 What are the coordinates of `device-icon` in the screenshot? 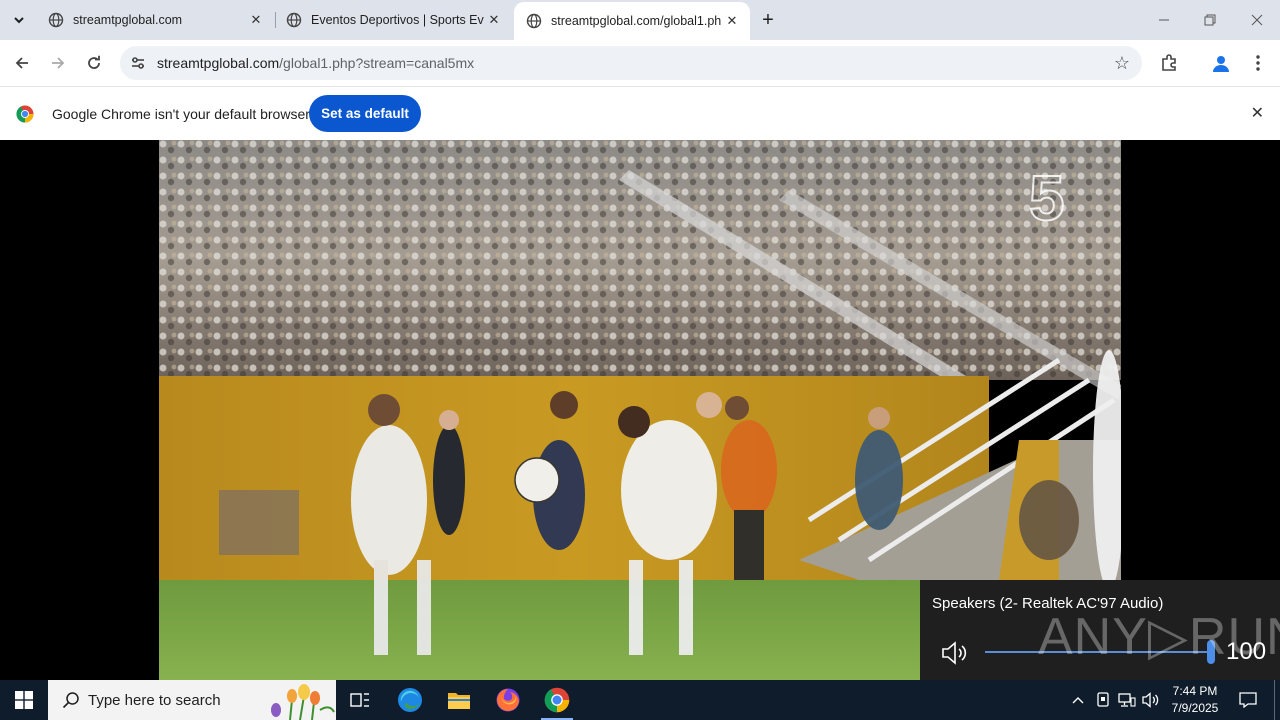 It's located at (1103, 699).